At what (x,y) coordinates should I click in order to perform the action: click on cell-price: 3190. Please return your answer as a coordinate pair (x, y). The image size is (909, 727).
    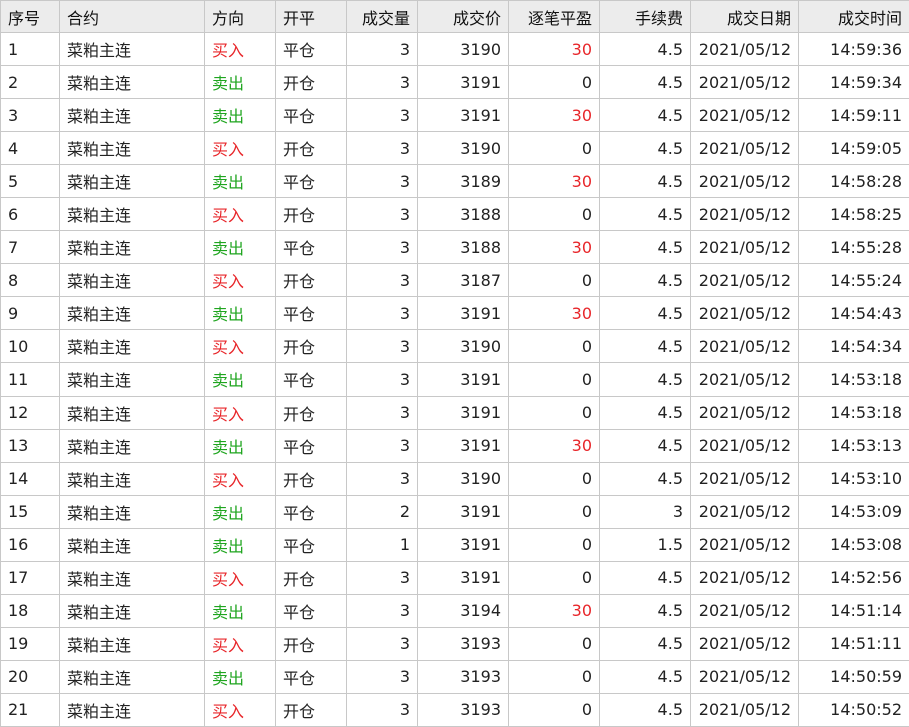
    Looking at the image, I should click on (463, 49).